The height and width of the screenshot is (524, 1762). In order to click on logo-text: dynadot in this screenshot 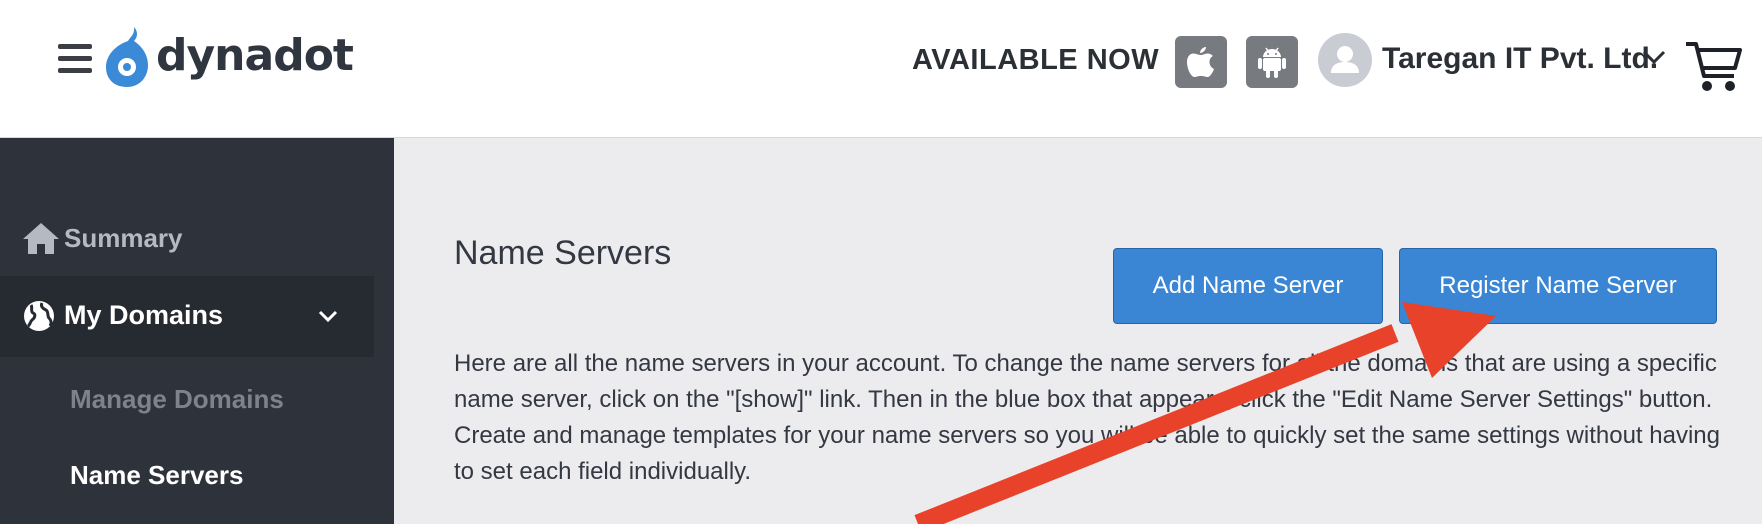, I will do `click(255, 55)`.